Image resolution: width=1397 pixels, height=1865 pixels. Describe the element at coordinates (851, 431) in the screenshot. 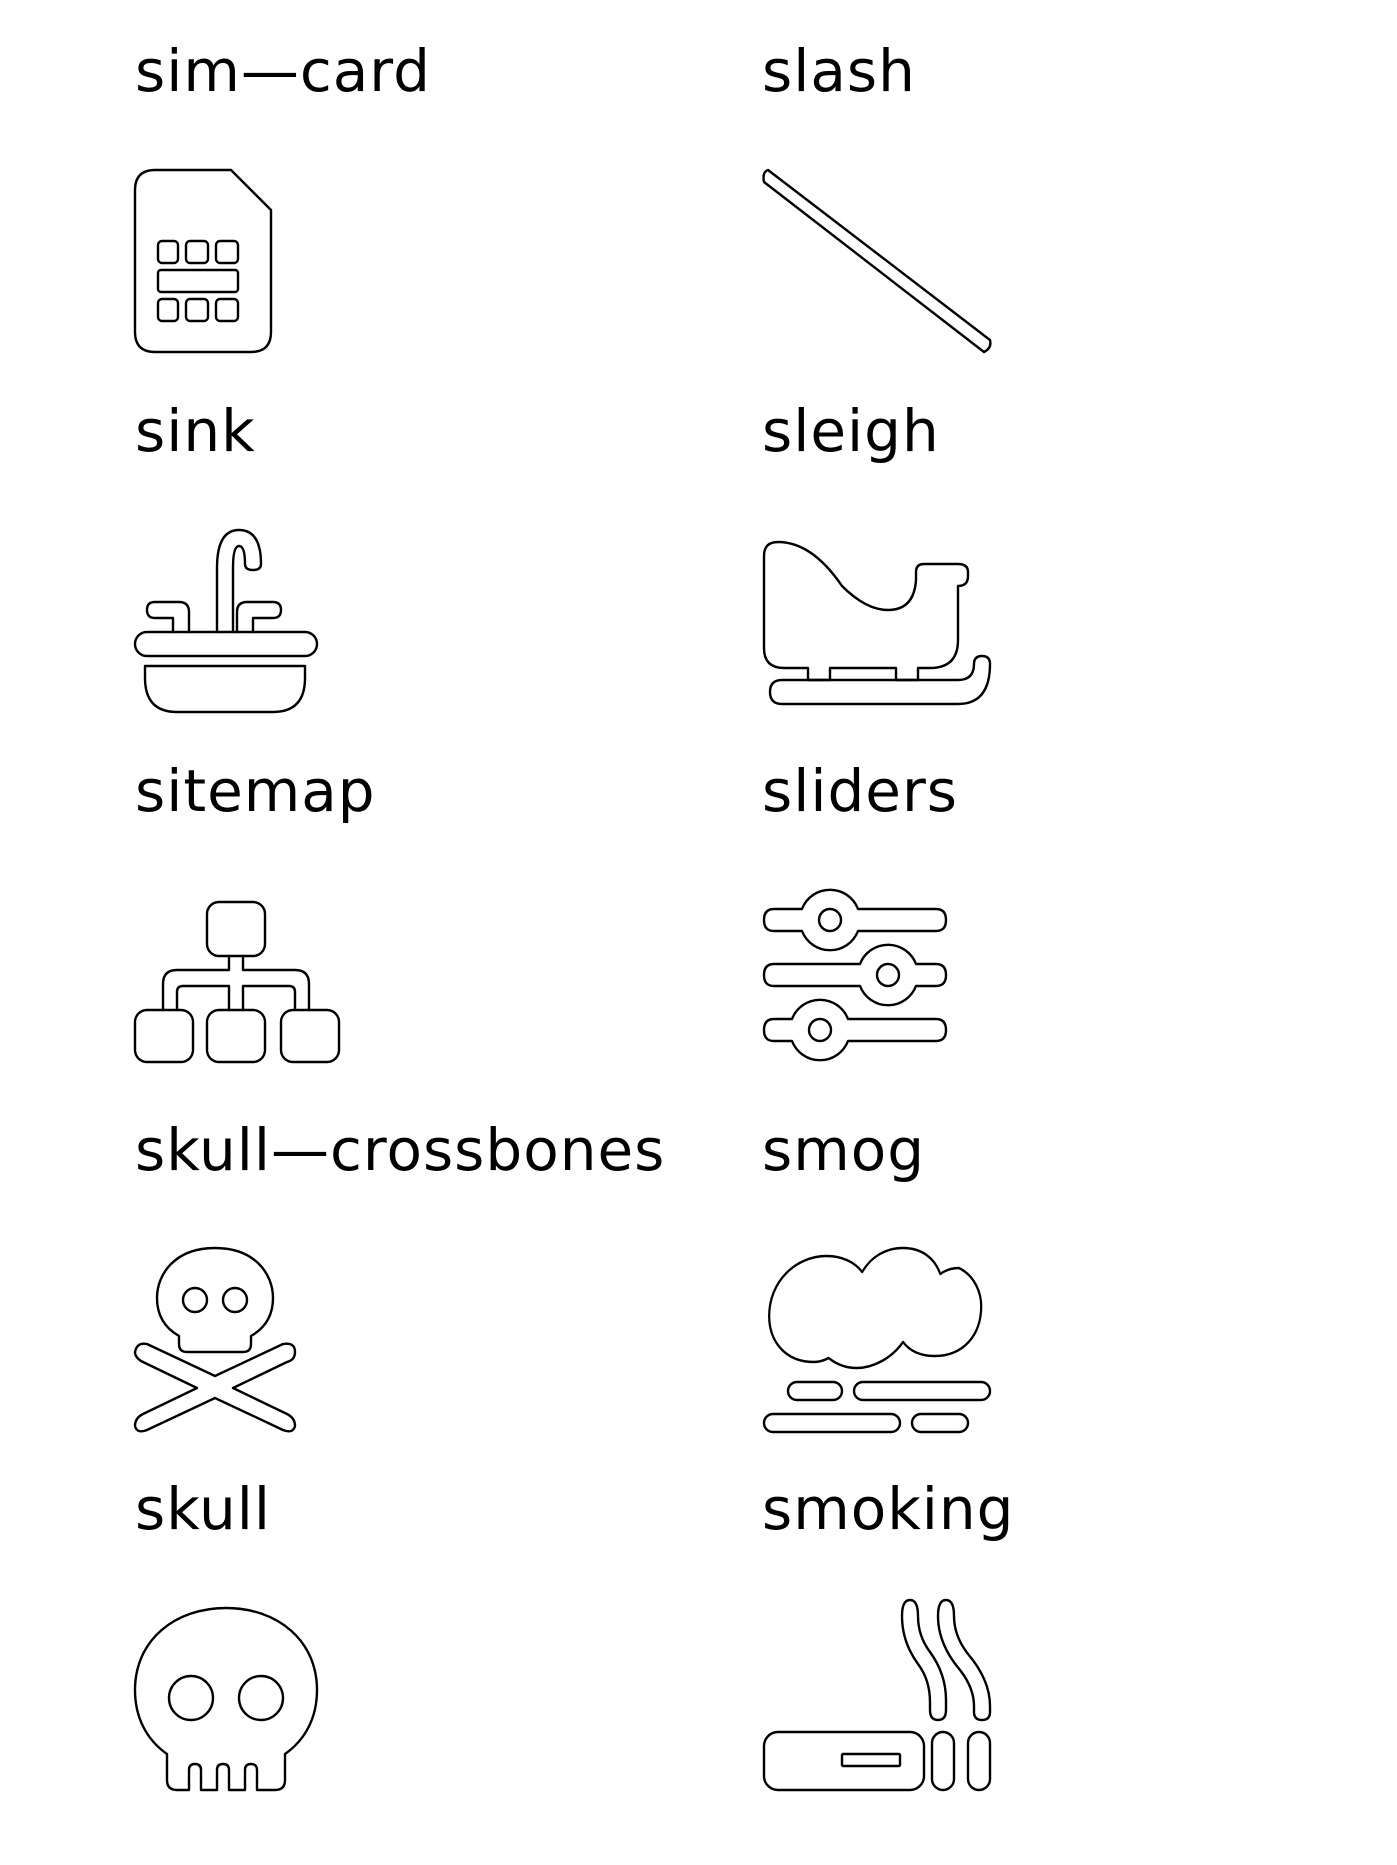

I see `sleigh-label: sleigh` at that location.